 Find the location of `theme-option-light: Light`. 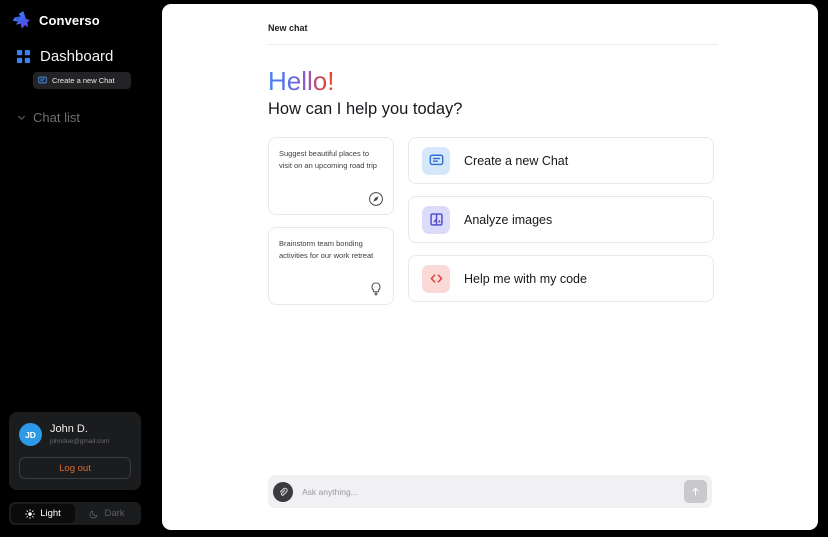

theme-option-light: Light is located at coordinates (43, 513).